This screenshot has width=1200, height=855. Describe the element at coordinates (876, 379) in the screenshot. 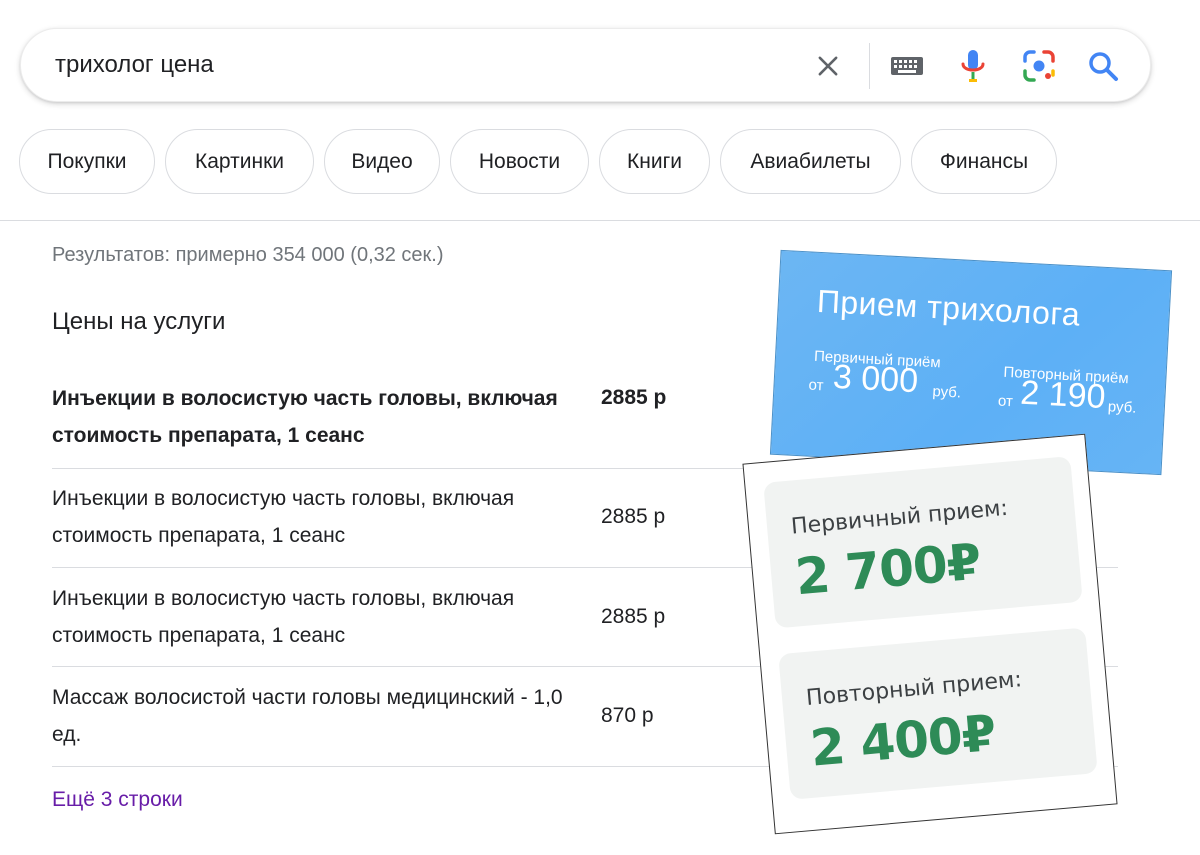

I see `first-visit-price: 3 000` at that location.